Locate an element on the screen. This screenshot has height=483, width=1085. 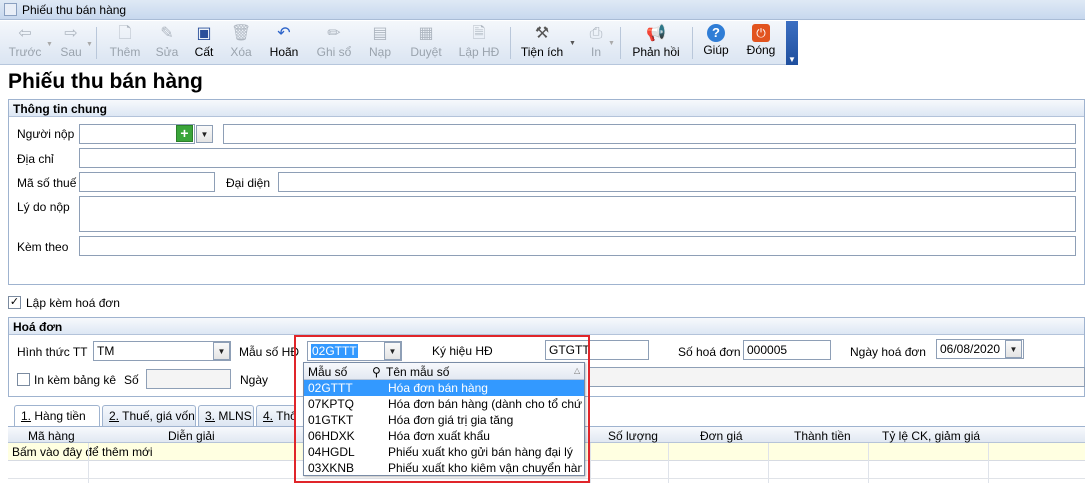
chevron-down-icon: ▼ is located at coordinates (792, 59).